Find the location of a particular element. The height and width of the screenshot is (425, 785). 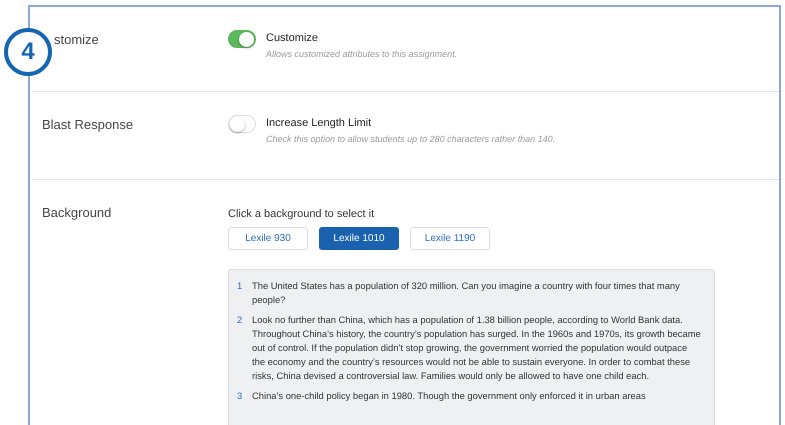

toggle-description: Allows customized attributes to this assignment. is located at coordinates (362, 54).